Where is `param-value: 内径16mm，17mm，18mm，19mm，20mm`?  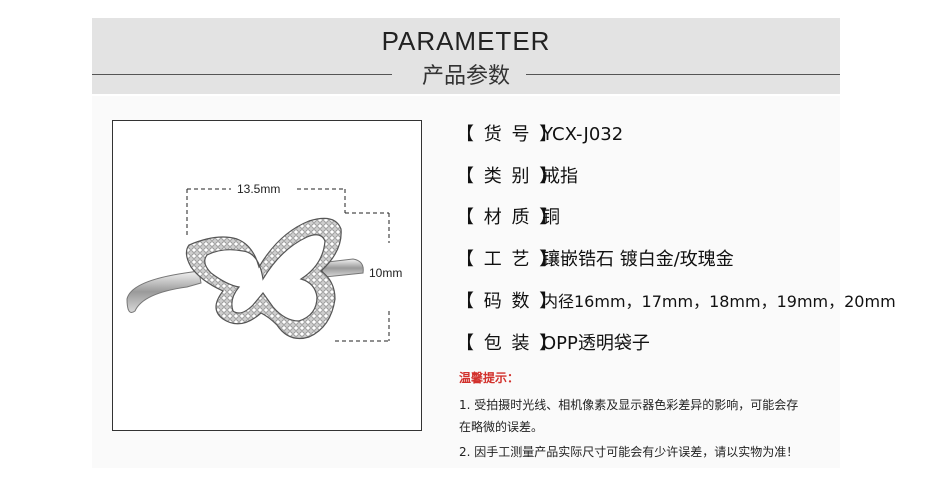
param-value: 内径16mm，17mm，18mm，19mm，20mm is located at coordinates (719, 301).